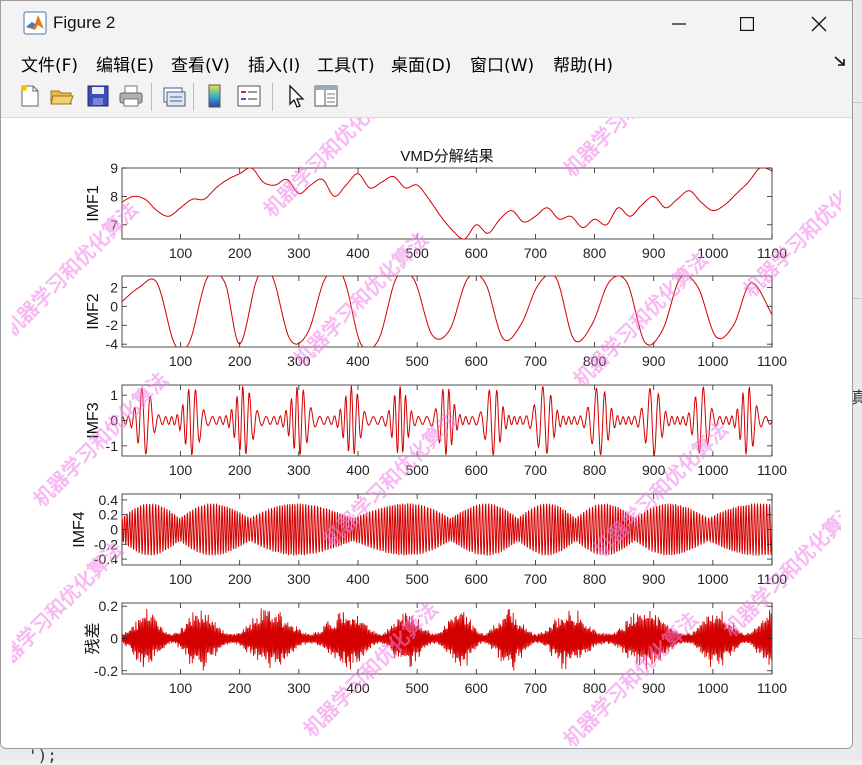 This screenshot has width=862, height=765. Describe the element at coordinates (346, 63) in the screenshot. I see `menu-tools: 工具(T)` at that location.